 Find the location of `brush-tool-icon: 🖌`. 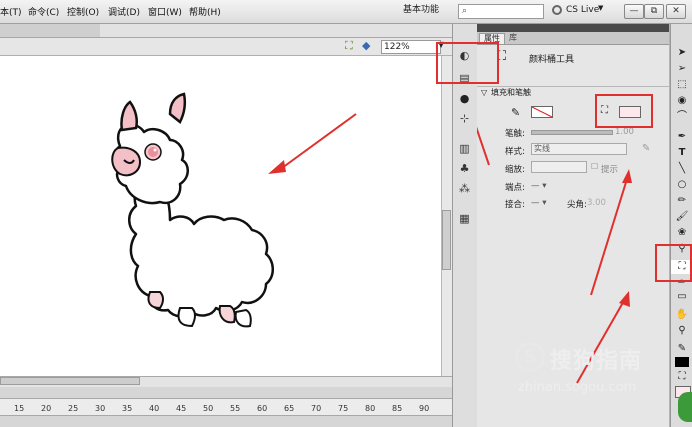

brush-tool-icon: 🖌 is located at coordinates (681, 217).